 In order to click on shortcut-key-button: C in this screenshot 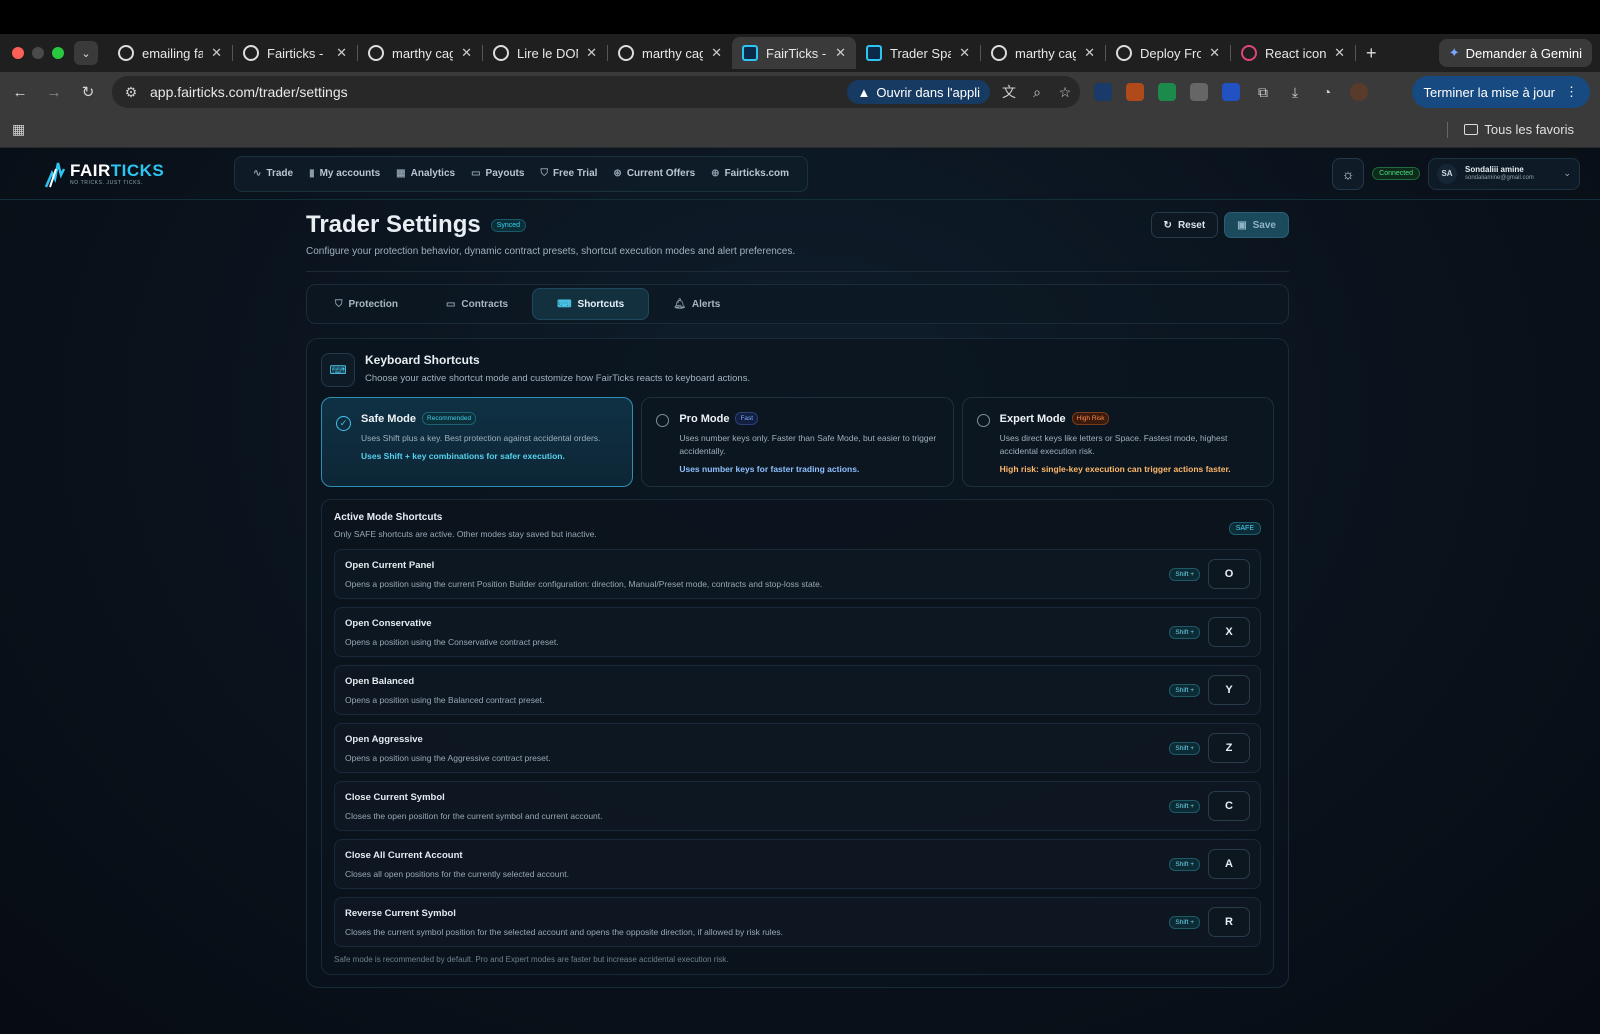, I will do `click(1229, 806)`.